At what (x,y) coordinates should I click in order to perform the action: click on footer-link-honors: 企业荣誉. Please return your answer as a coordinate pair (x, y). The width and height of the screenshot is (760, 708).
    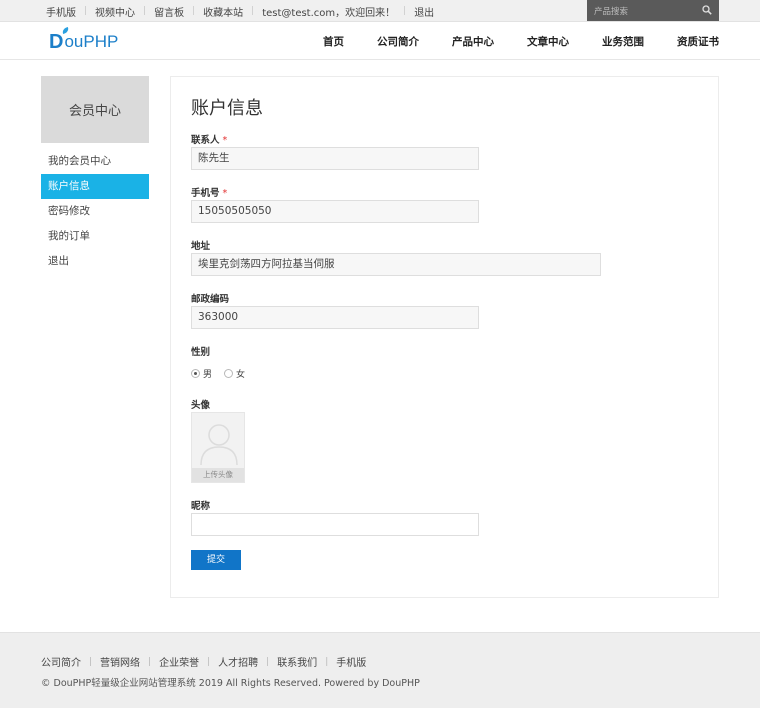
    Looking at the image, I should click on (179, 661).